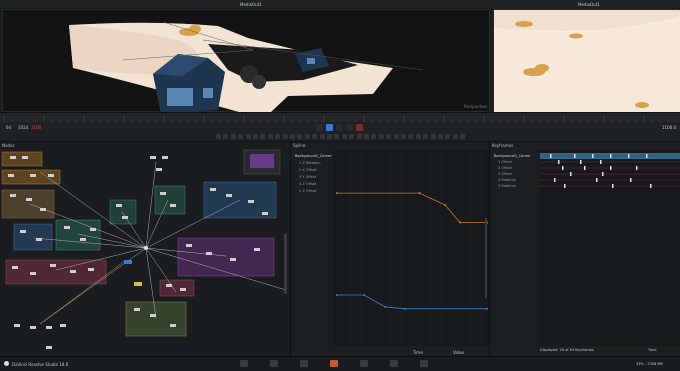 The height and width of the screenshot is (371, 680). I want to click on record-button, so click(359, 127).